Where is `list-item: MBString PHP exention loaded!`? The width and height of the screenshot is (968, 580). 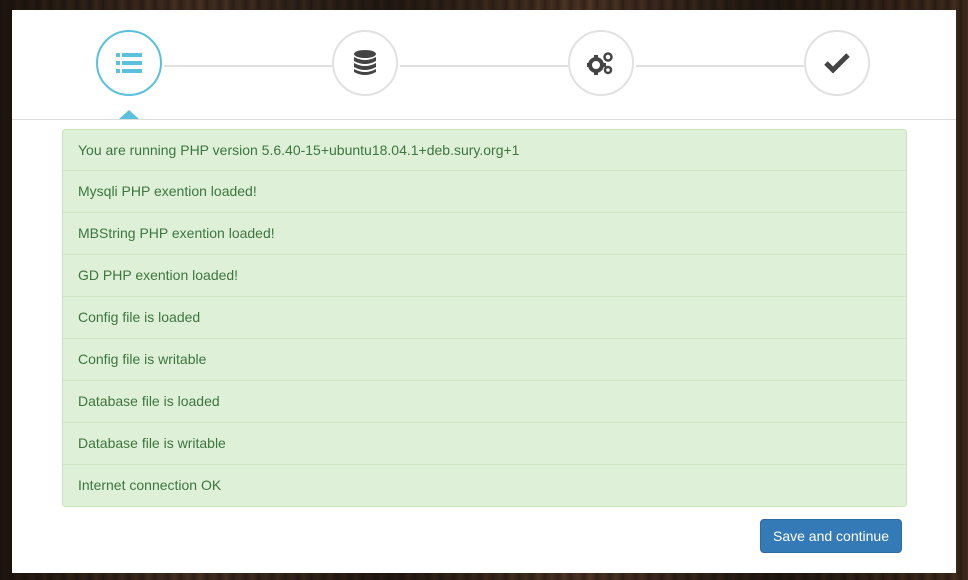
list-item: MBString PHP exention loaded! is located at coordinates (484, 233).